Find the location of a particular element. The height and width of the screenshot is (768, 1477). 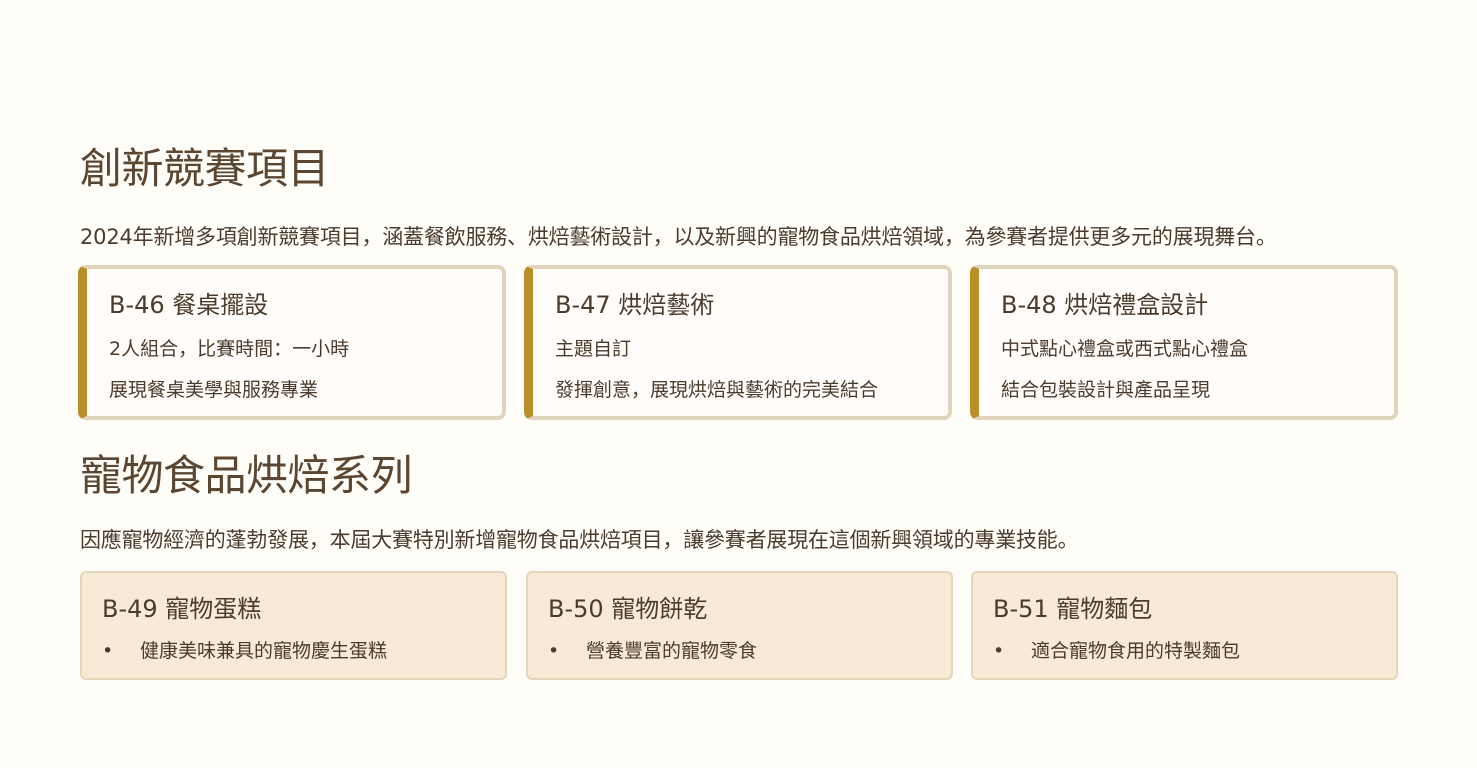

card-title: B-48 烘焙禮盒設計 is located at coordinates (1105, 305).